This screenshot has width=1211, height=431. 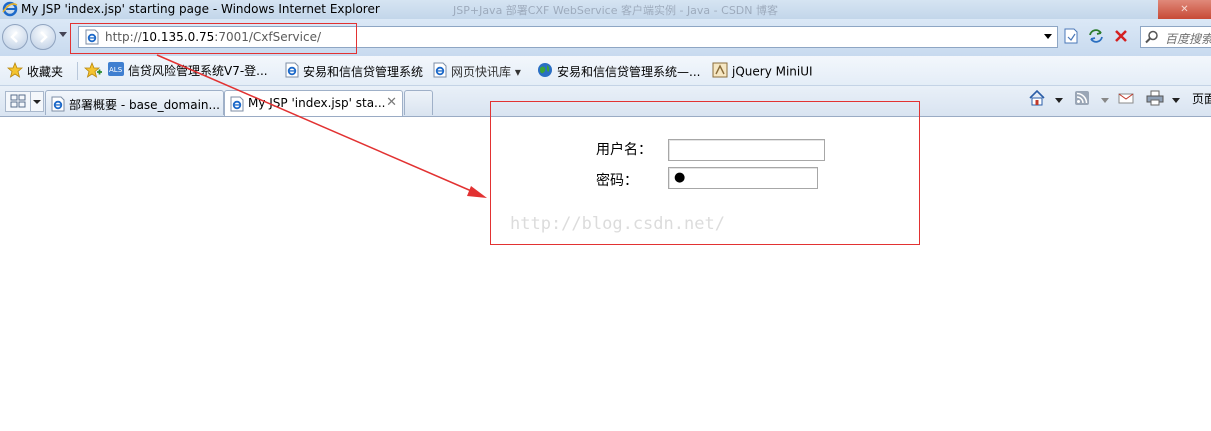 I want to click on favorites-separator, so click(x=77, y=71).